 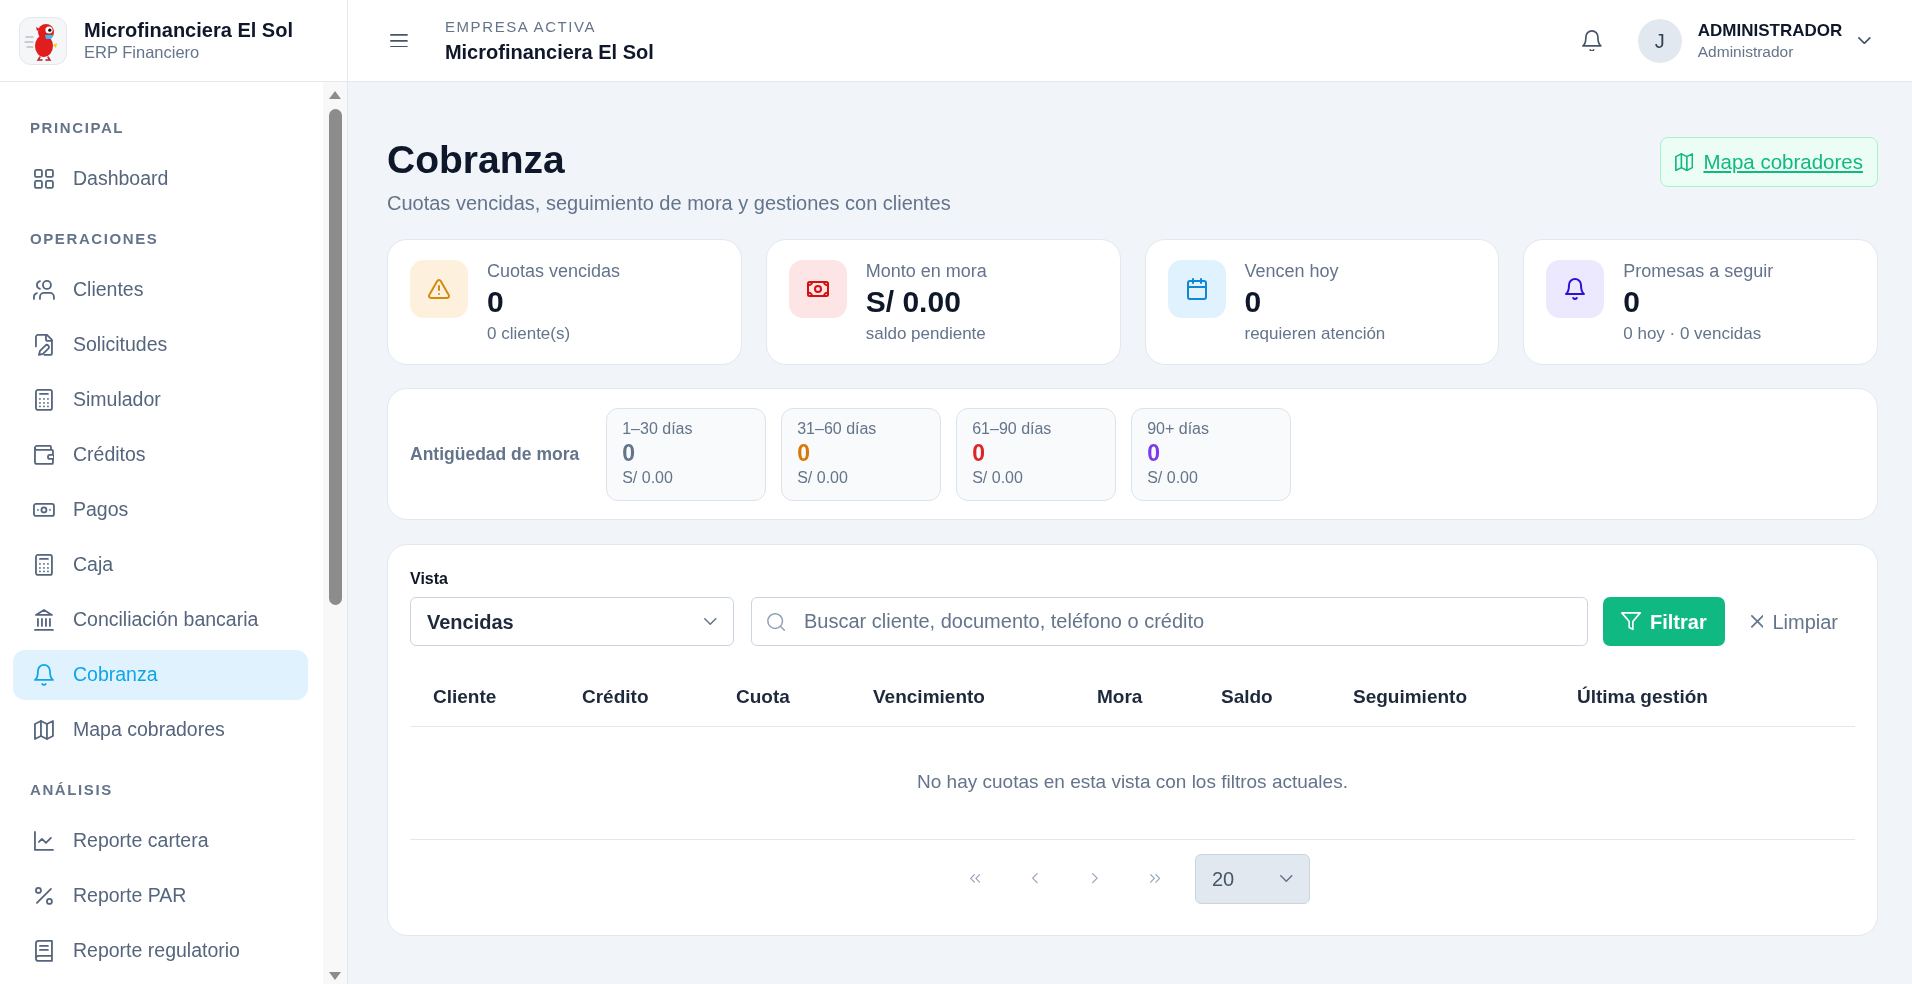 What do you see at coordinates (776, 621) in the screenshot?
I see `search-icon` at bounding box center [776, 621].